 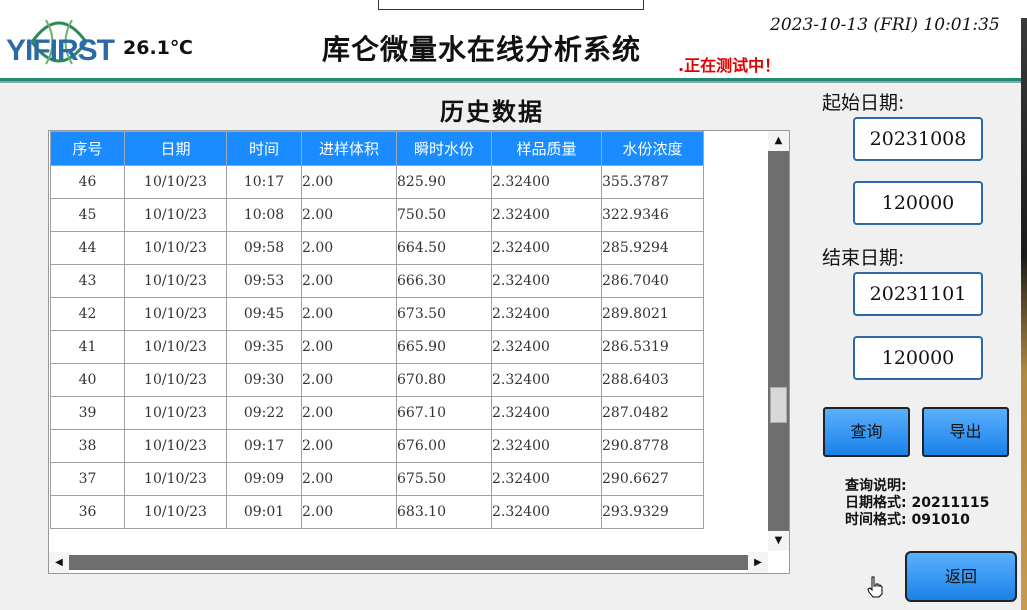 I want to click on start-time-field: 120000, so click(x=918, y=203).